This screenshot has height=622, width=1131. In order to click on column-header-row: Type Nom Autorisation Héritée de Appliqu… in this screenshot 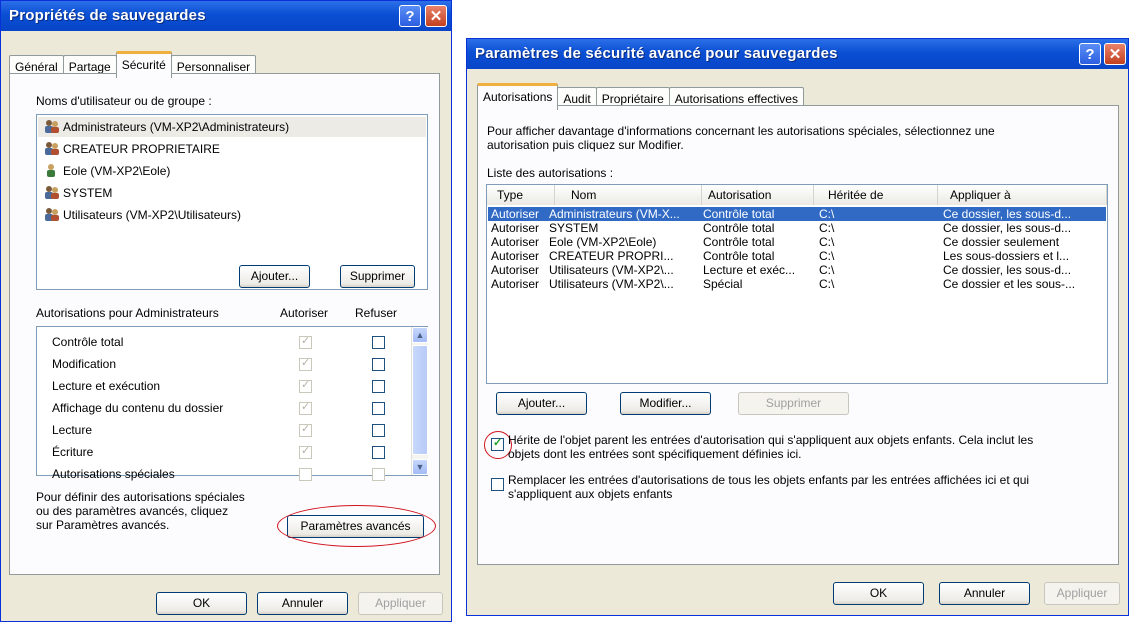, I will do `click(797, 195)`.